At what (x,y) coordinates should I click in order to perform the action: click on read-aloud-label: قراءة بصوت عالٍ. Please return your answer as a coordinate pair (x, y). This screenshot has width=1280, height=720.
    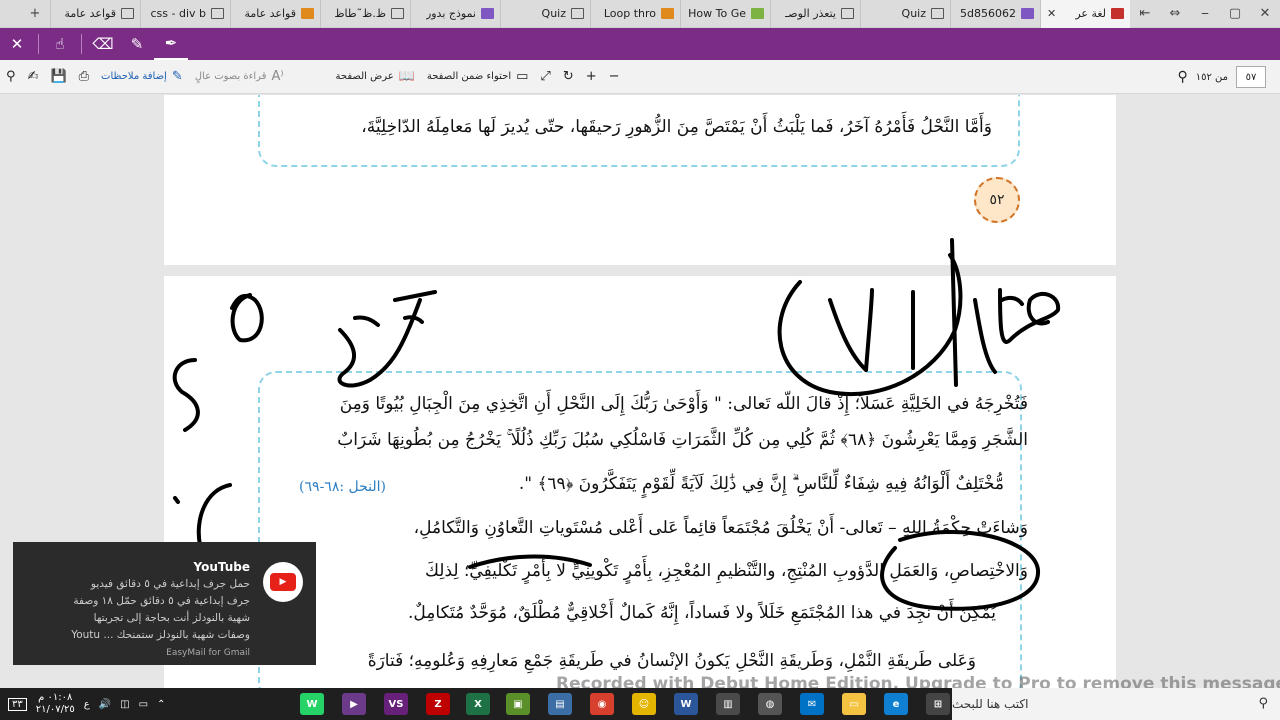
    Looking at the image, I should click on (230, 76).